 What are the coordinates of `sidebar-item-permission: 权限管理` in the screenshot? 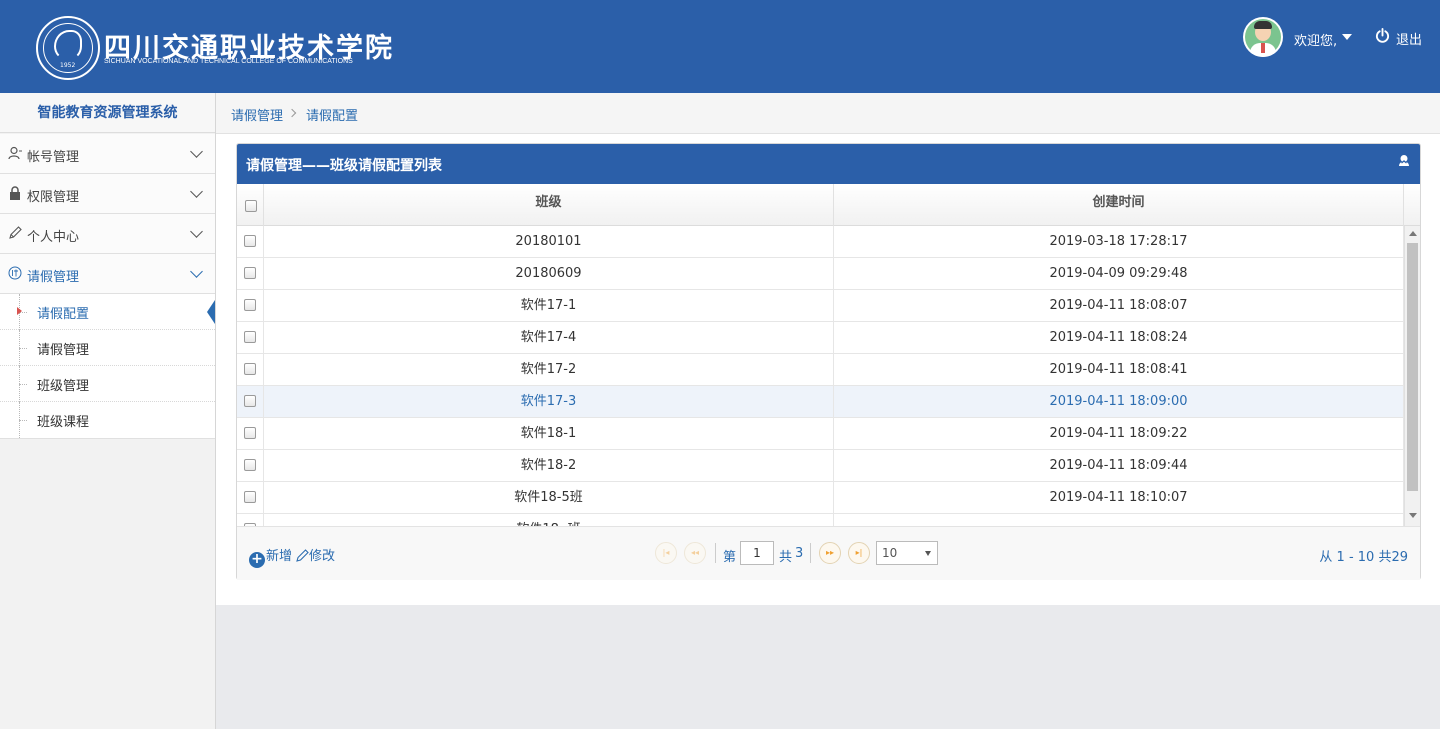 It's located at (107, 194).